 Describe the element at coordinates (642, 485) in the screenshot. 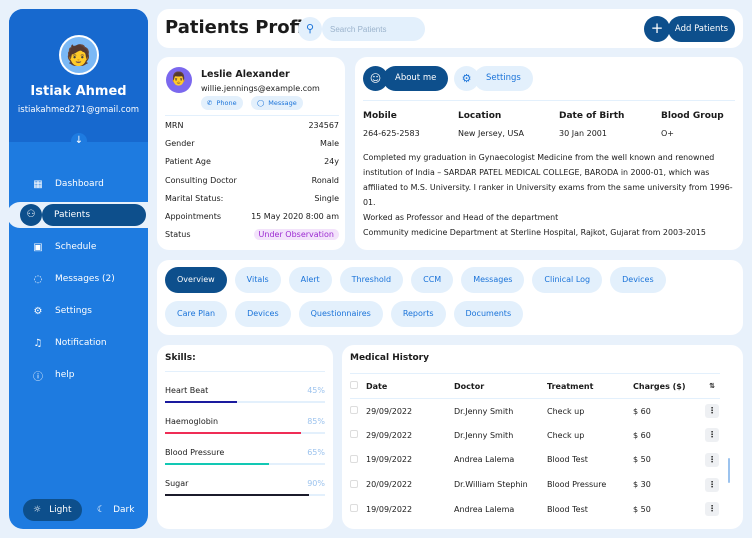

I see `table-cell: $ 30` at that location.